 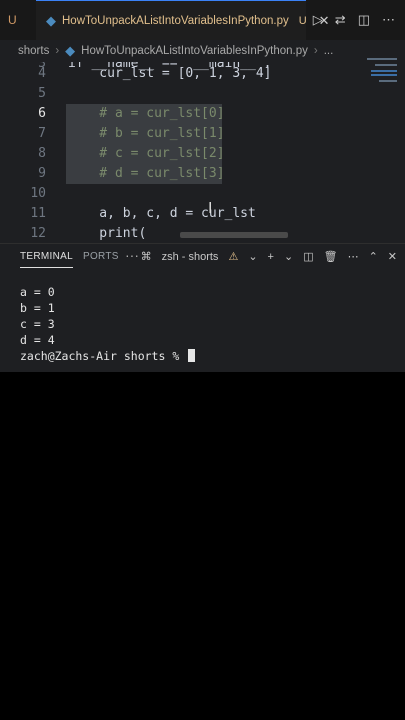 I want to click on terminal-prompt-line: zach@Zachs-Air shorts %, so click(x=108, y=356).